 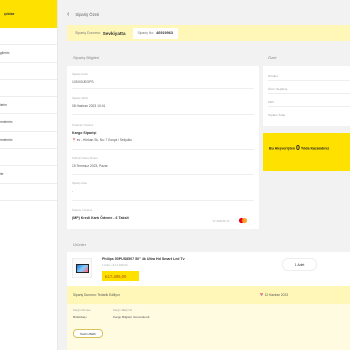 I want to click on shipment-date: 📅 12 Haziran 2023, so click(x=273, y=295).